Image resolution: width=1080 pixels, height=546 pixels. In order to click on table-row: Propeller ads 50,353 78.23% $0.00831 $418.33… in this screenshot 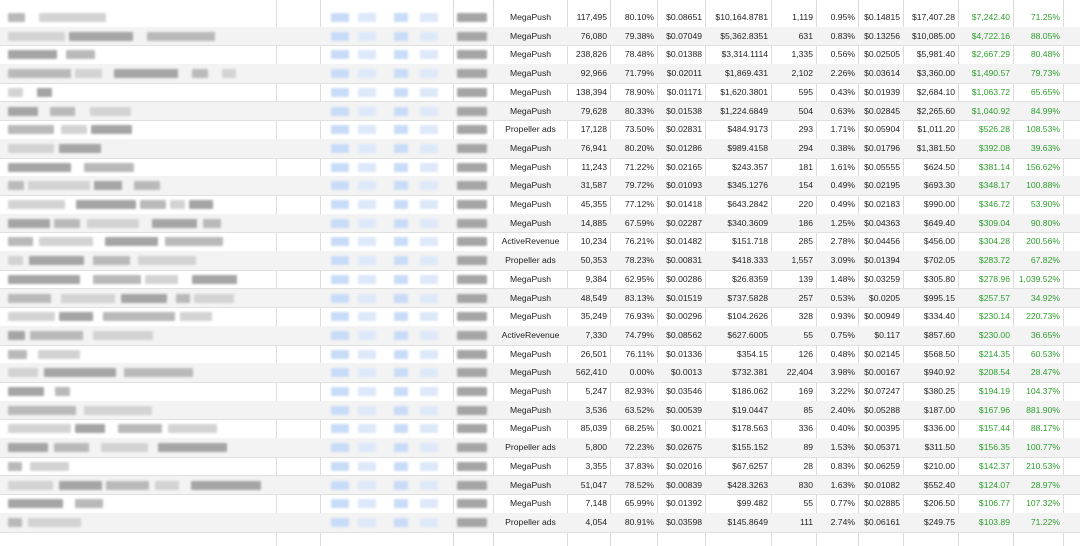, I will do `click(540, 261)`.